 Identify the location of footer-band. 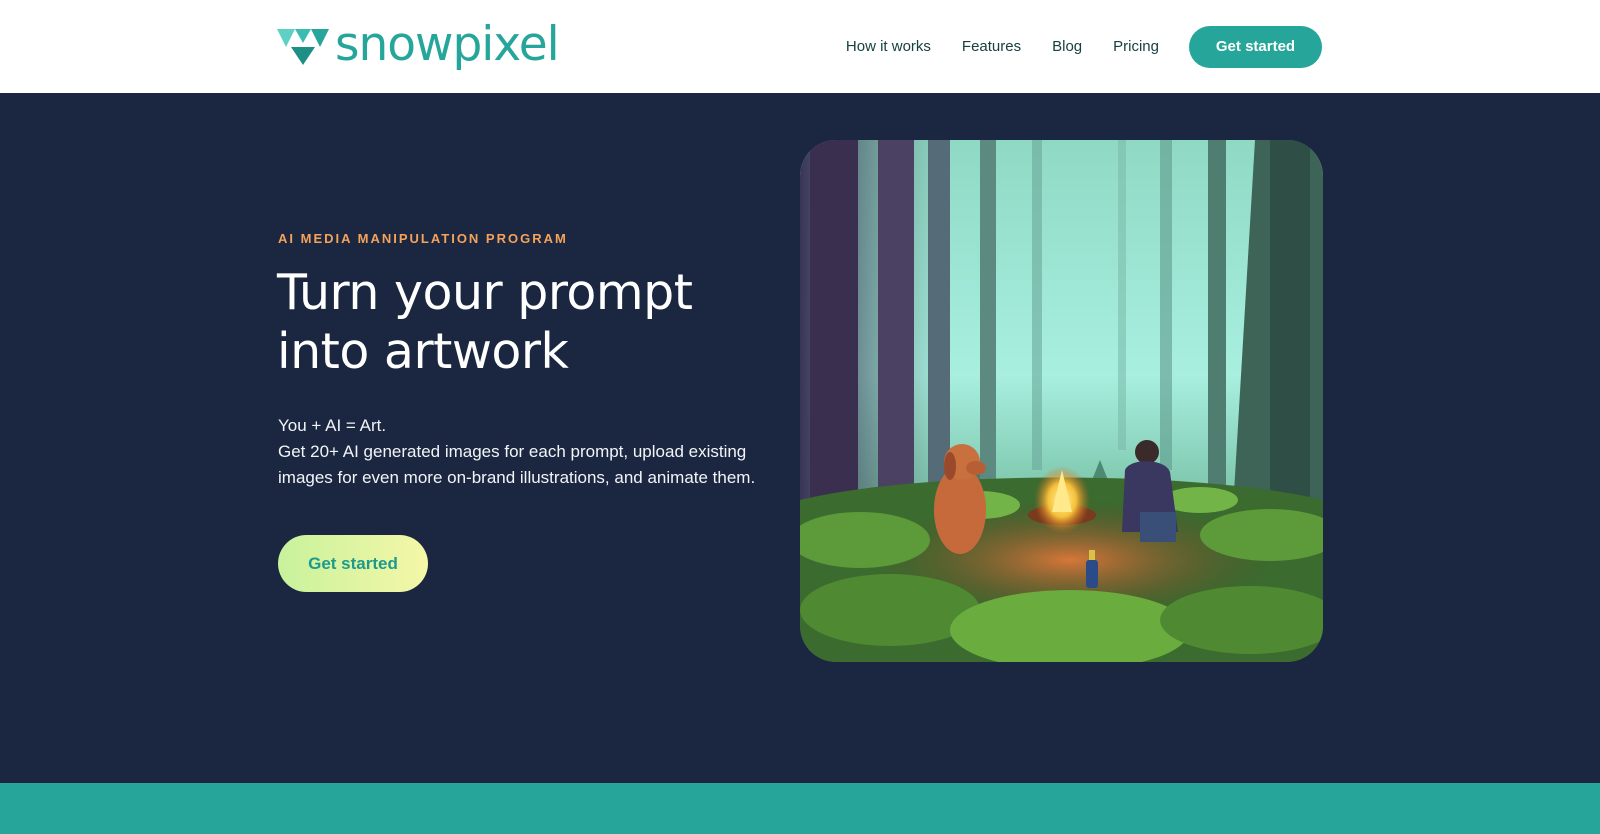
(800, 808).